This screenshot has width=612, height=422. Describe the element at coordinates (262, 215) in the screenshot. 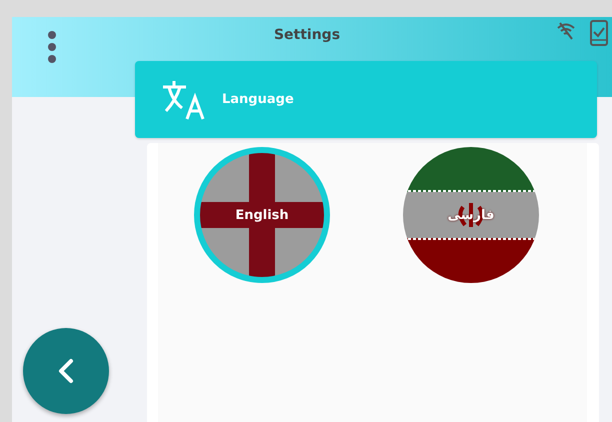

I see `language-button: English` at that location.